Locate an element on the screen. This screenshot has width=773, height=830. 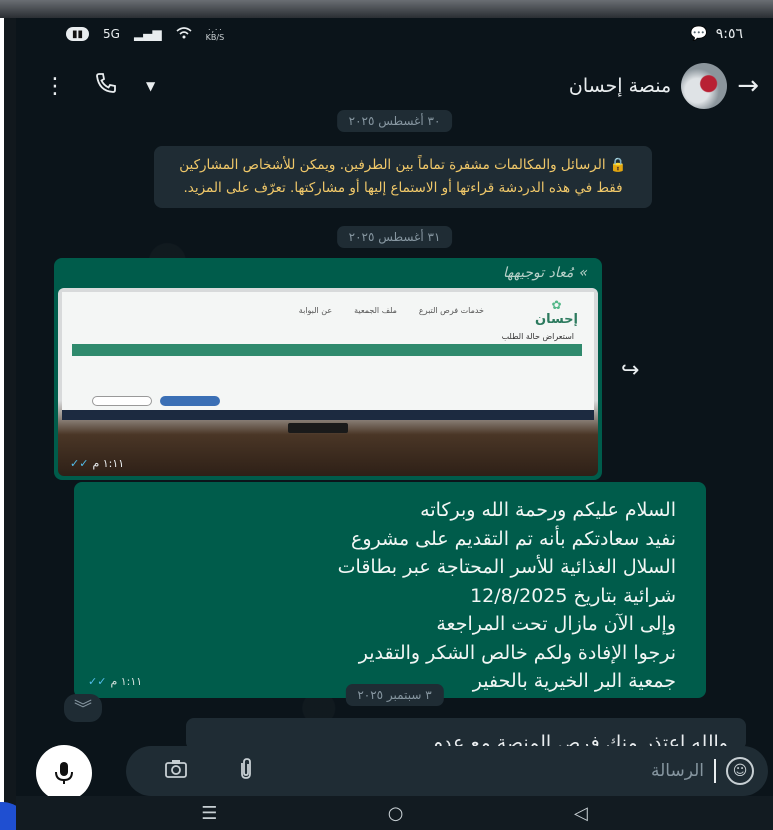
message-line: شرائية بتاريخ 12/8/2025 is located at coordinates (573, 595).